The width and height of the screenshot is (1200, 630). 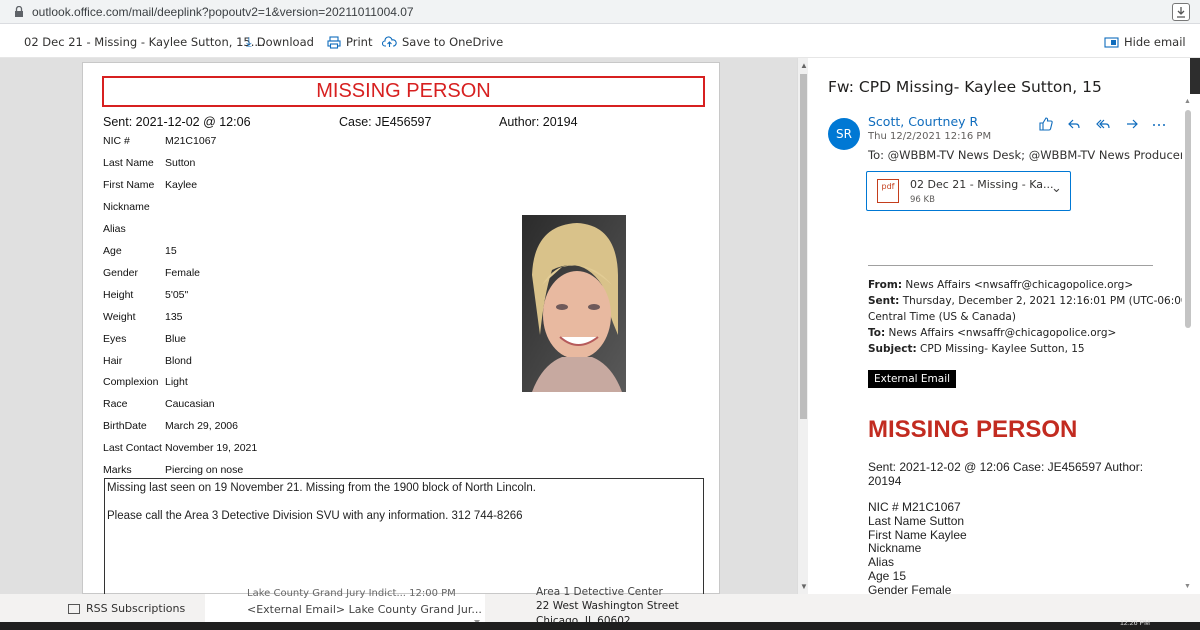 I want to click on taskbar-clock: 12:26 PM, so click(x=1135, y=623).